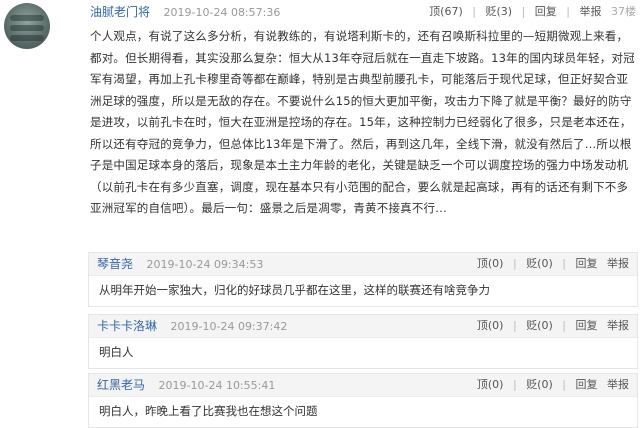 Image resolution: width=641 pixels, height=428 pixels. I want to click on reply-username: 琴音尧, so click(115, 264).